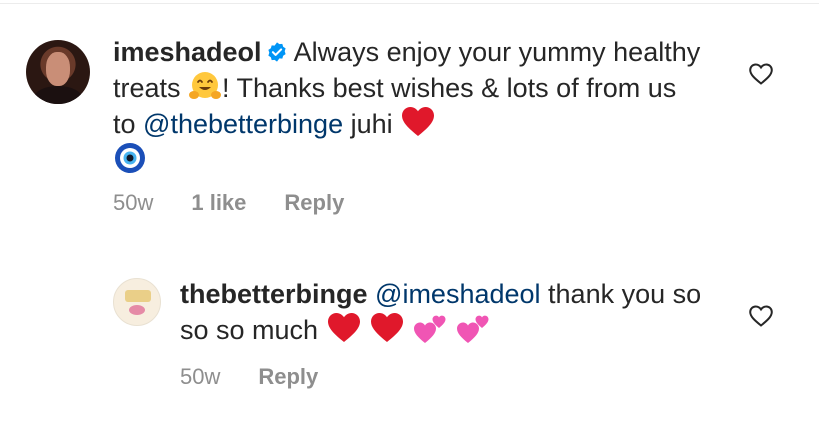 Image resolution: width=819 pixels, height=424 pixels. What do you see at coordinates (276, 52) in the screenshot?
I see `verified-badge-icon` at bounding box center [276, 52].